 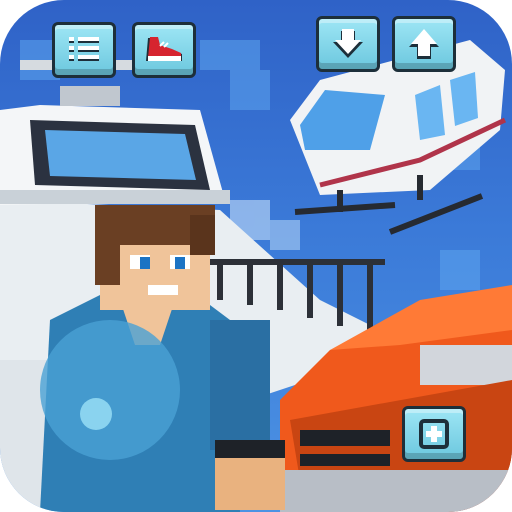 I want to click on add-button, so click(x=434, y=434).